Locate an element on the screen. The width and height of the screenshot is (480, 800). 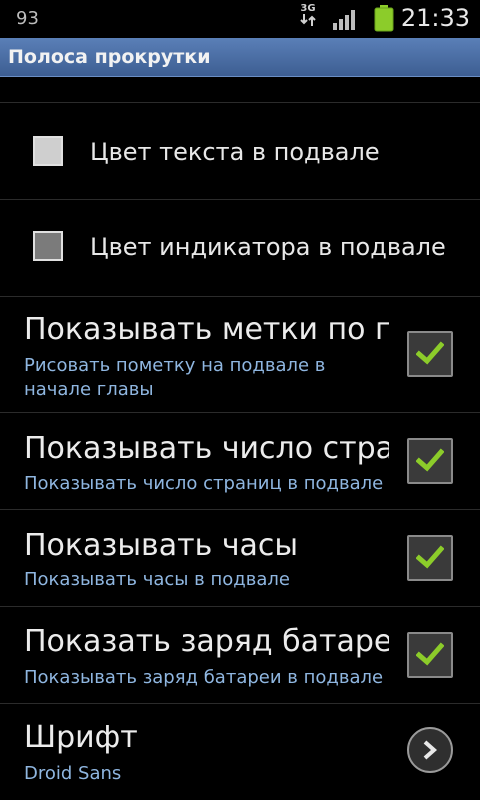
clock-checkbox is located at coordinates (430, 558).